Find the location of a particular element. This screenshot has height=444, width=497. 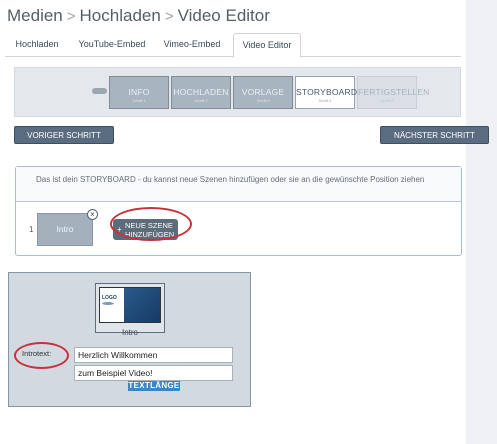

step-fertigstellen: FERTIGSTELLEN Schritt 5 is located at coordinates (393, 92).